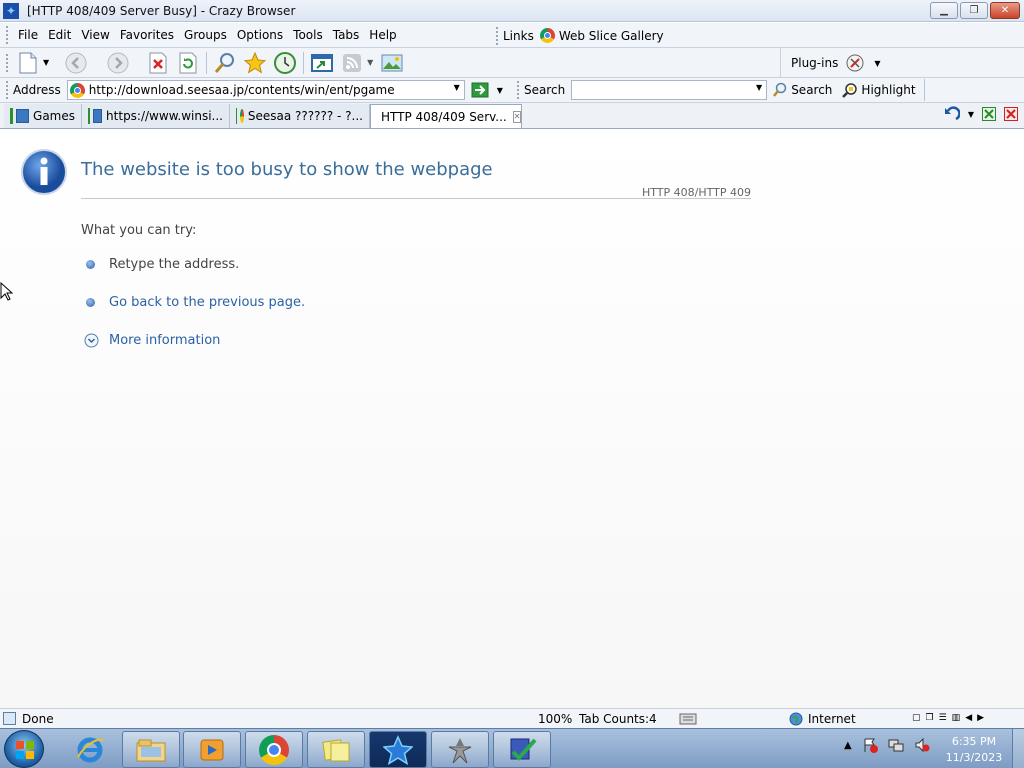 Image resolution: width=1024 pixels, height=768 pixels. I want to click on tile-vertical-icon: ▥, so click(956, 718).